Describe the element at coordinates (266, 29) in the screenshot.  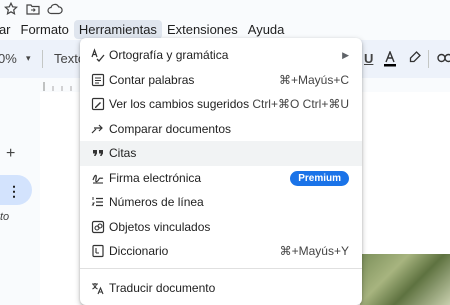
I see `menu-ayuda: Ayuda` at that location.